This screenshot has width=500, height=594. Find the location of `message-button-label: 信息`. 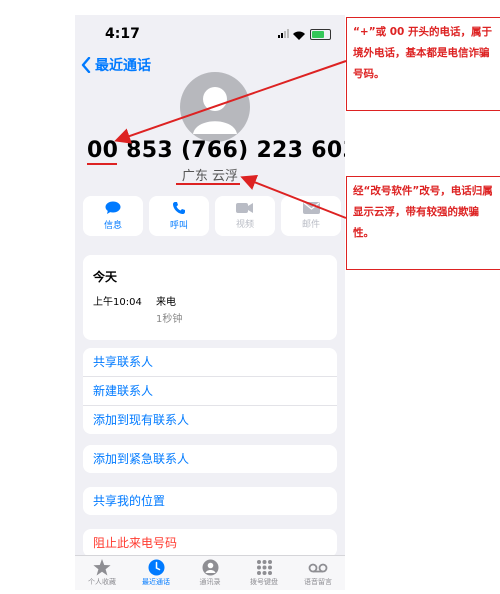

message-button-label: 信息 is located at coordinates (112, 226).